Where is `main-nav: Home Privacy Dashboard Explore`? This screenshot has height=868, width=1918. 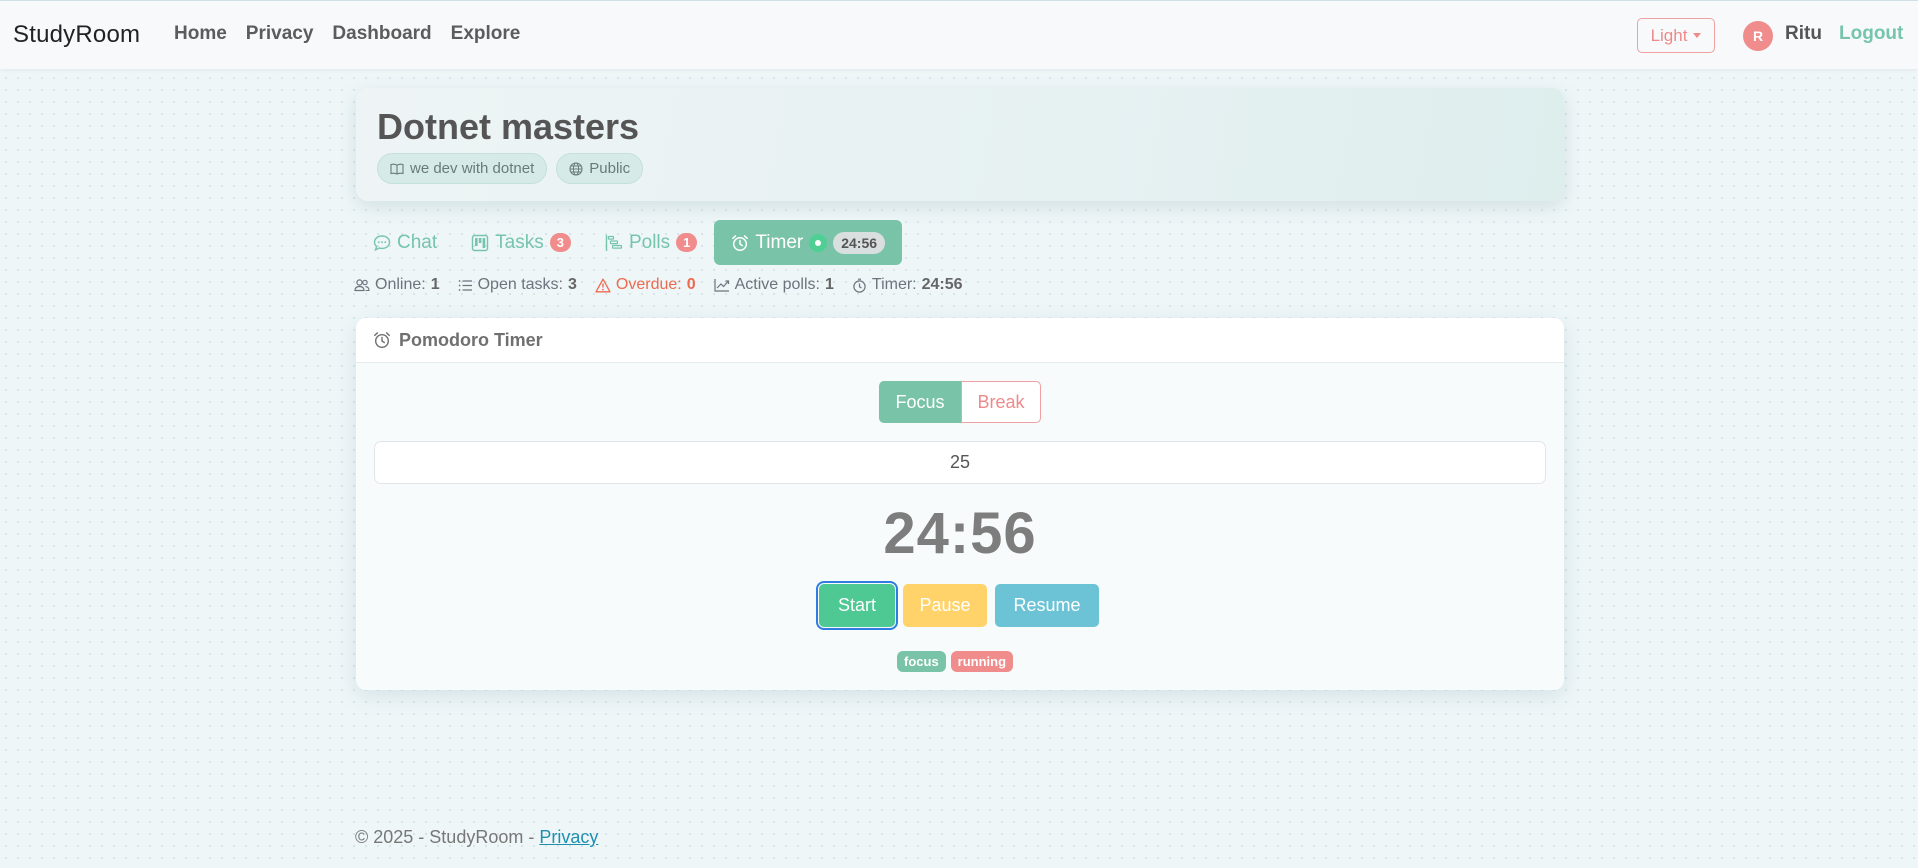
main-nav: Home Privacy Dashboard Explore is located at coordinates (347, 34).